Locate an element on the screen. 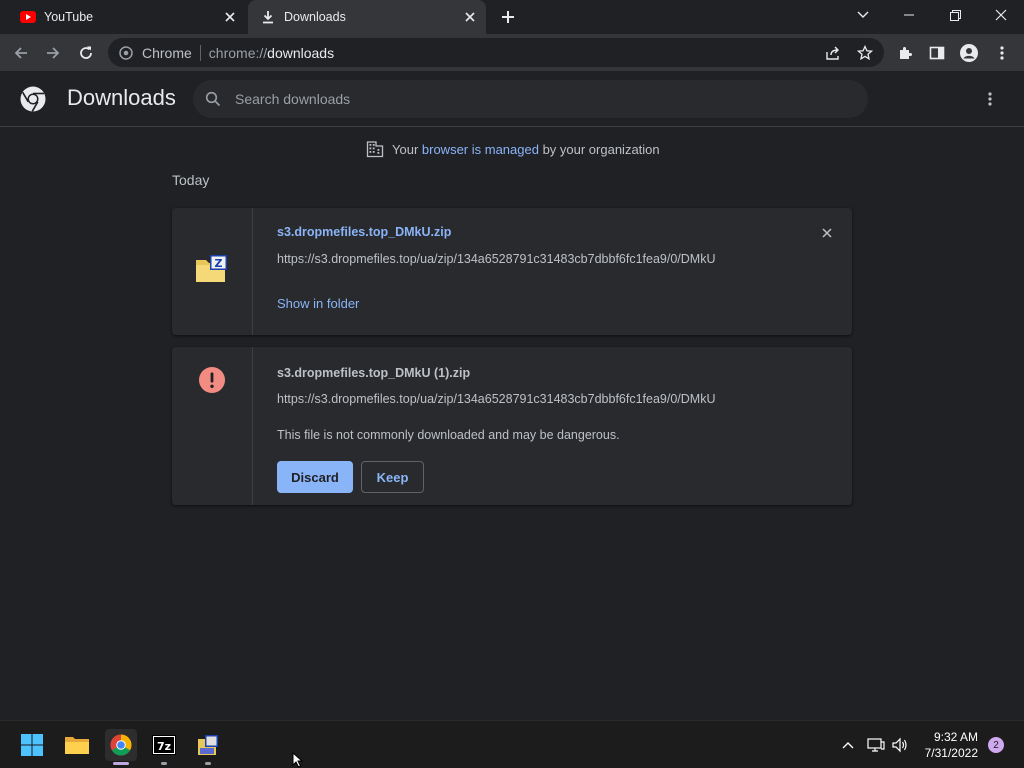 Image resolution: width=1024 pixels, height=768 pixels. browser-toolbar: Chrome chrome:// downloads is located at coordinates (512, 52).